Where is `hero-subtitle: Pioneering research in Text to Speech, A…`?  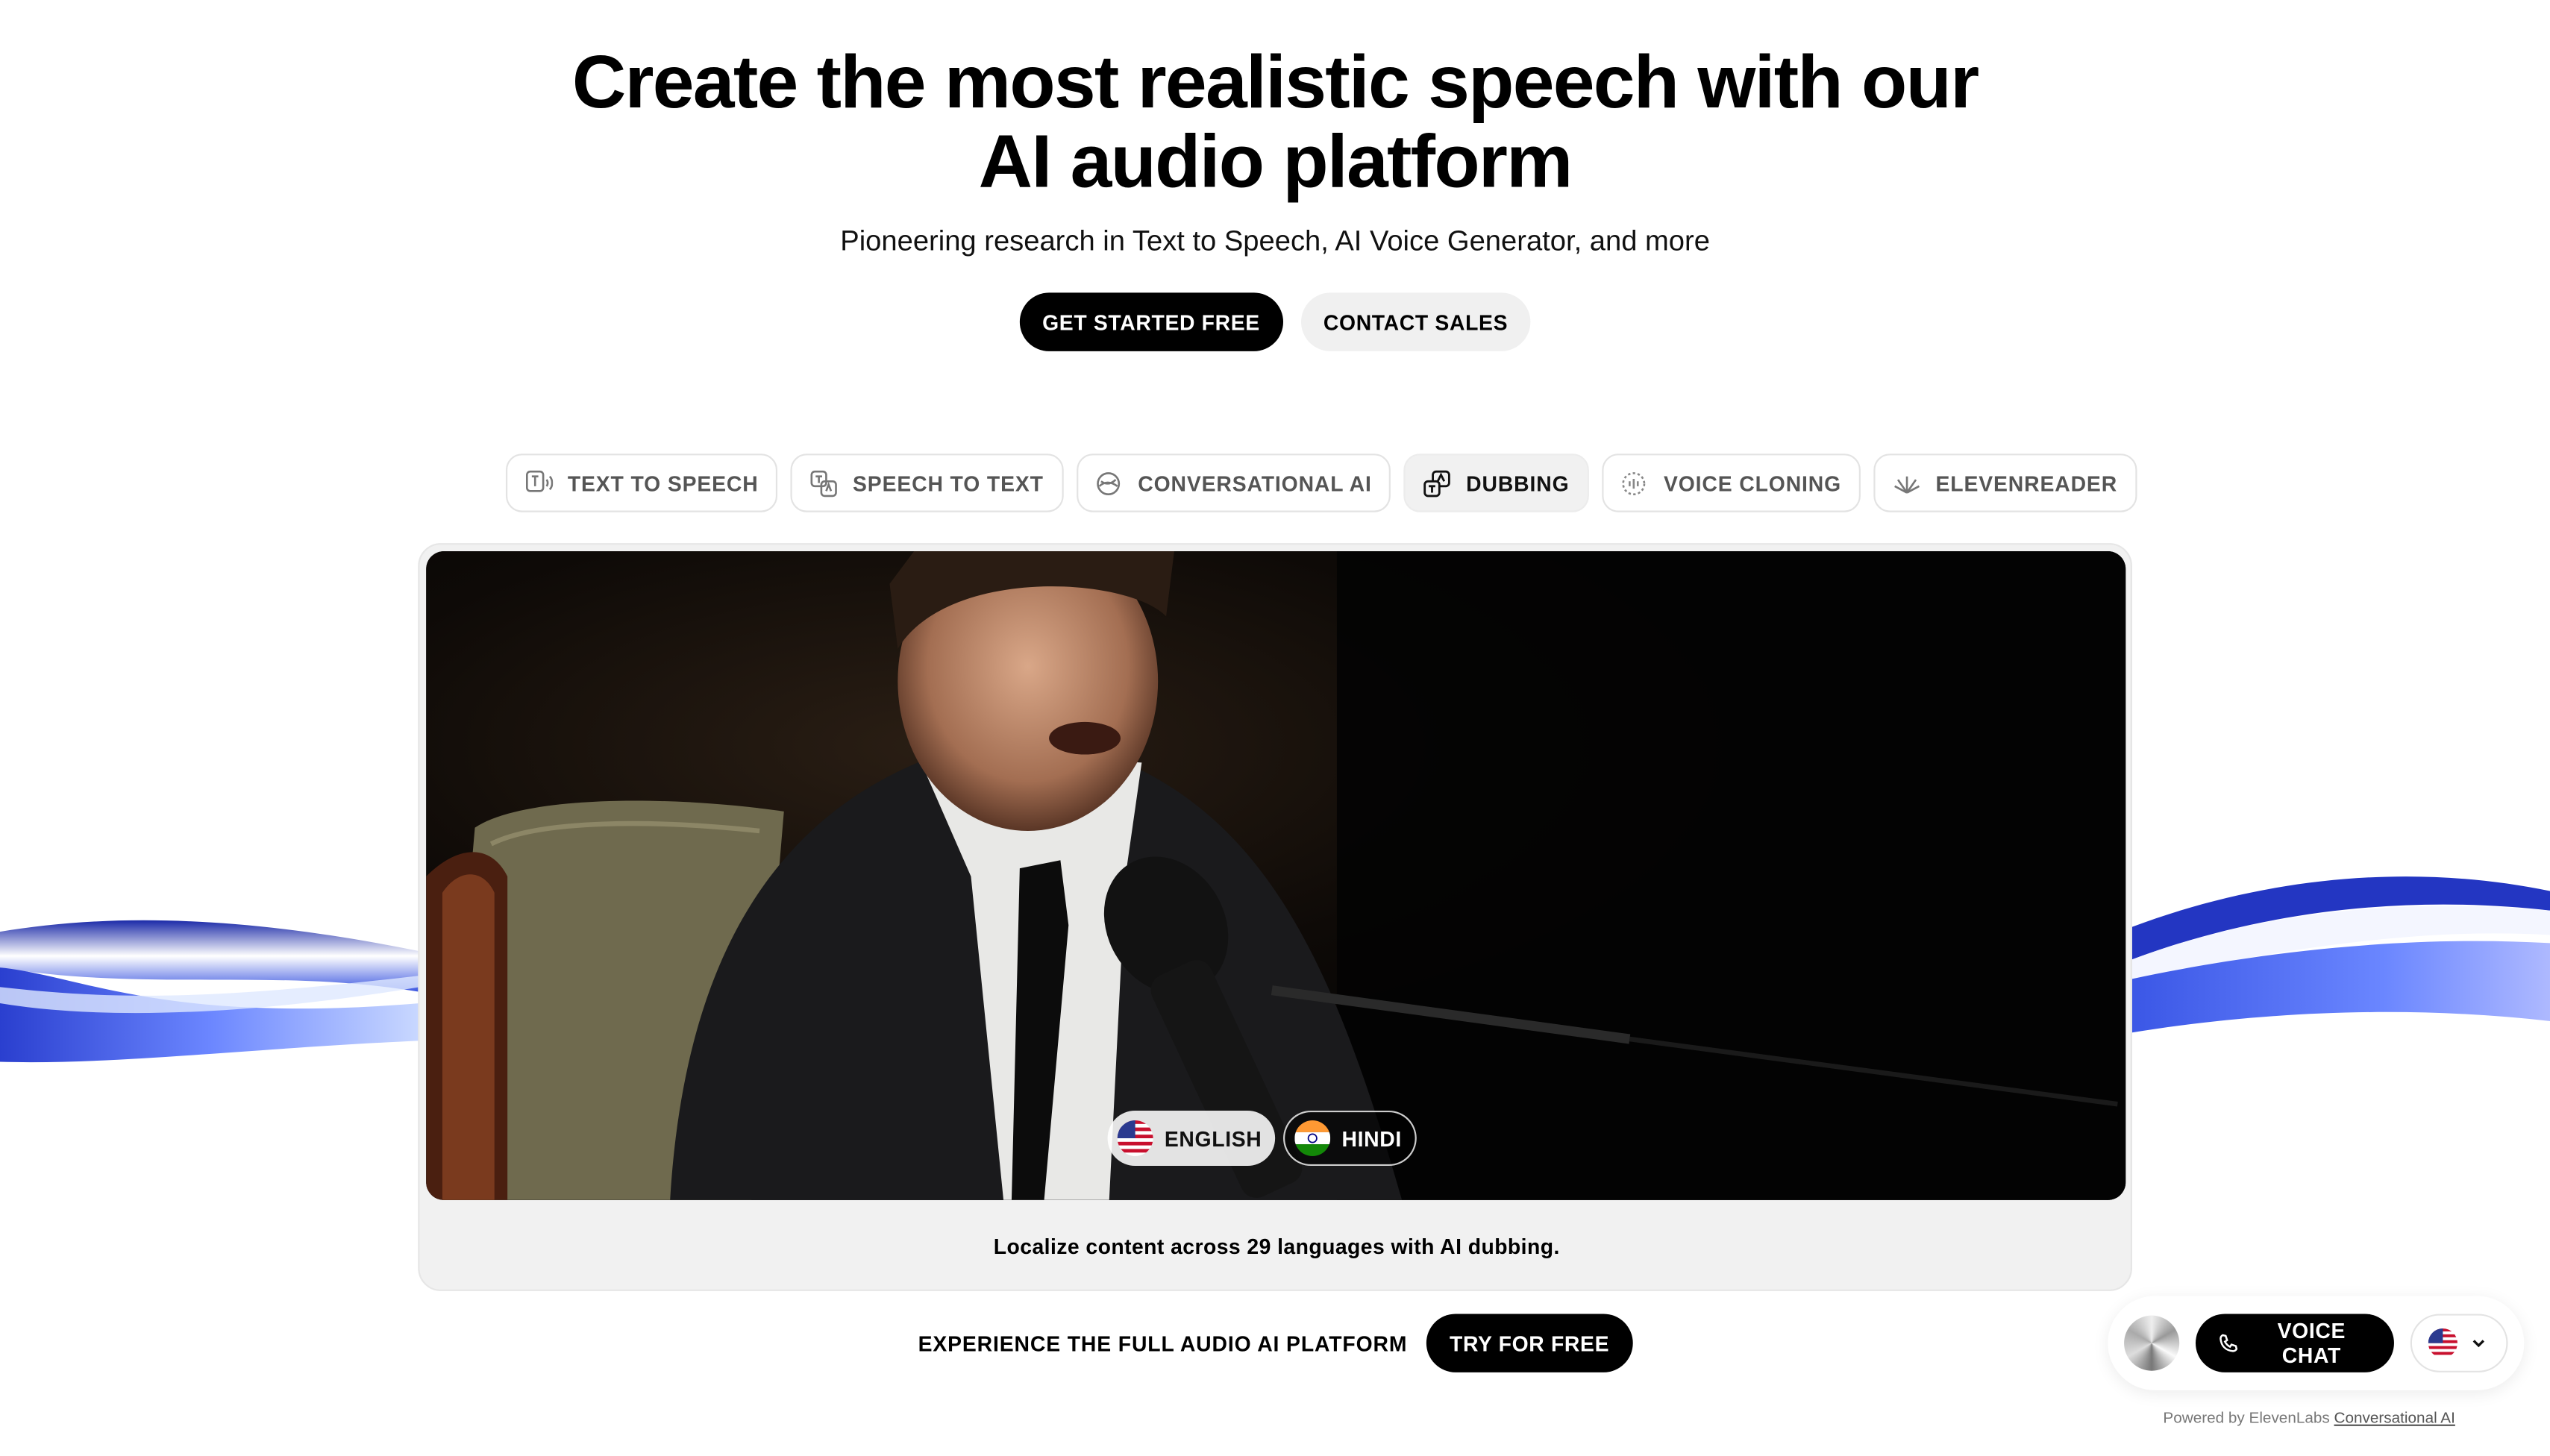
hero-subtitle: Pioneering research in Text to Speech, A… is located at coordinates (1275, 240).